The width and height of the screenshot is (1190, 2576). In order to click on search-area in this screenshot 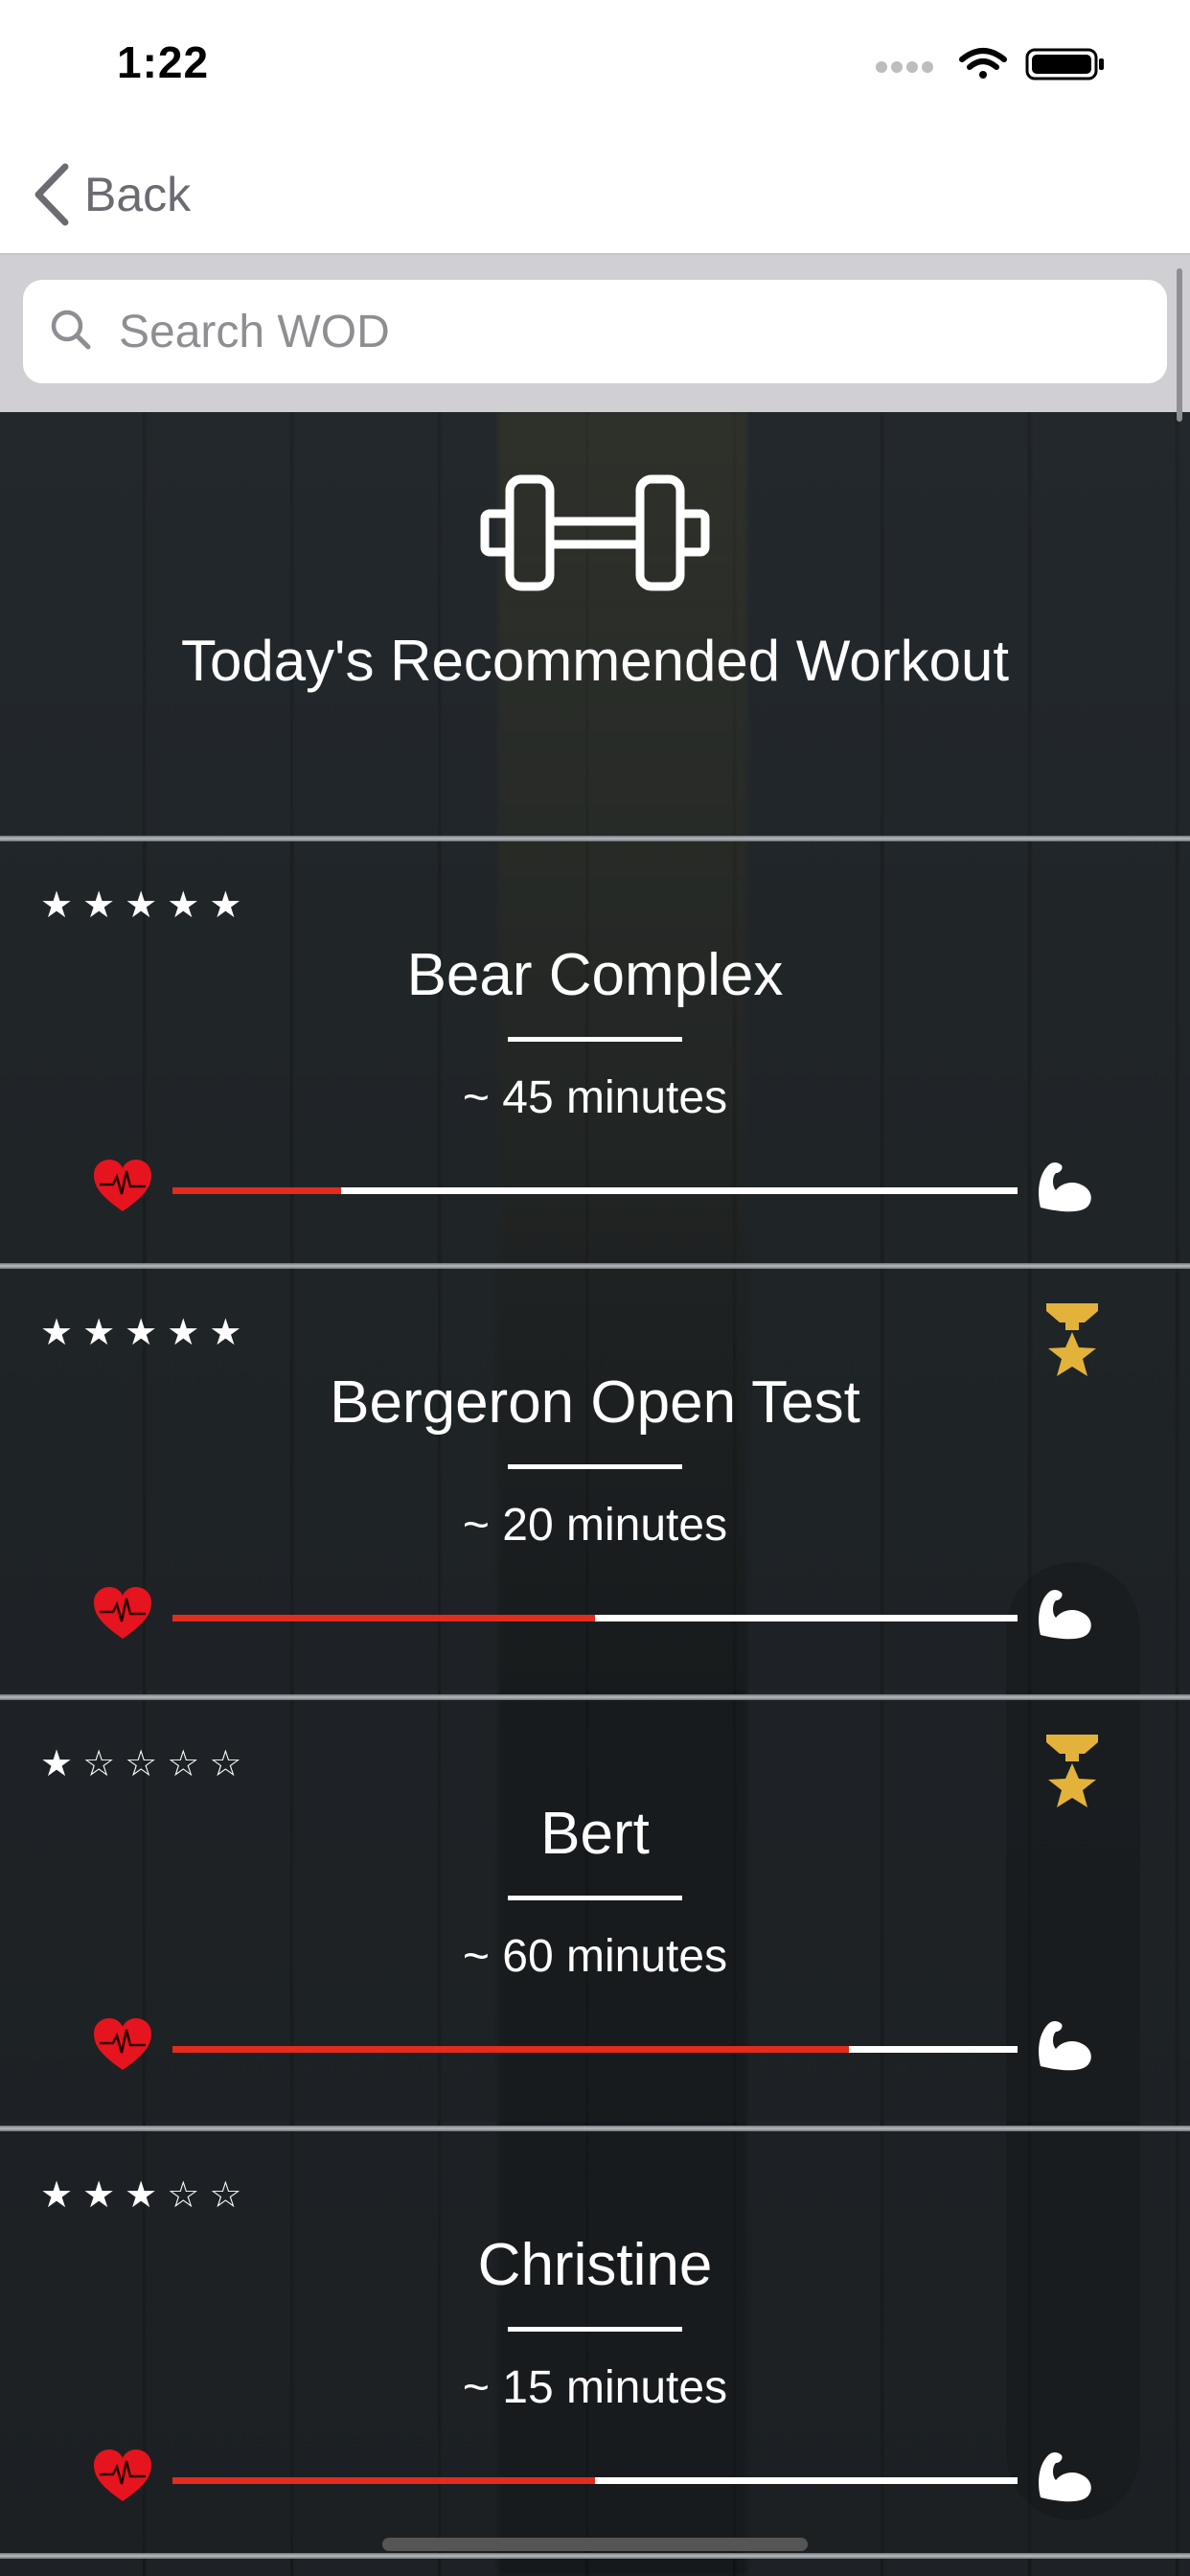, I will do `click(595, 333)`.